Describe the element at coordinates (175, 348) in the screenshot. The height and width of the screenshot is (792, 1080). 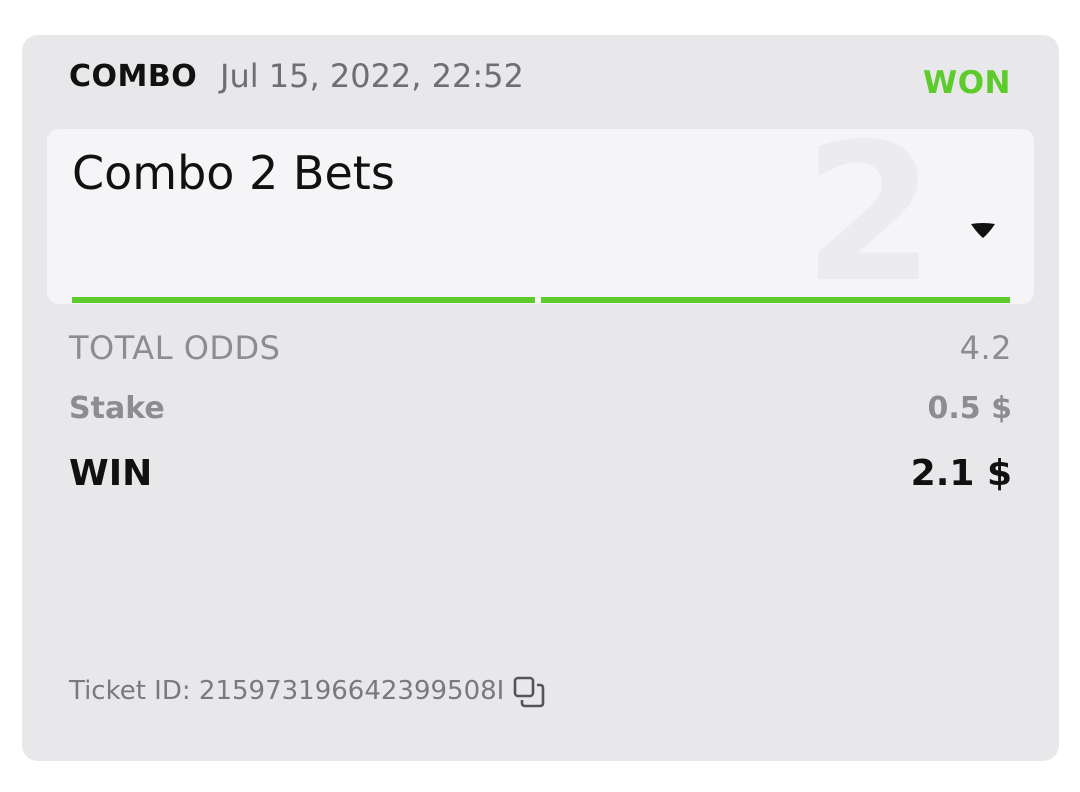
I see `total-odds-label: TOTAL ODDS` at that location.